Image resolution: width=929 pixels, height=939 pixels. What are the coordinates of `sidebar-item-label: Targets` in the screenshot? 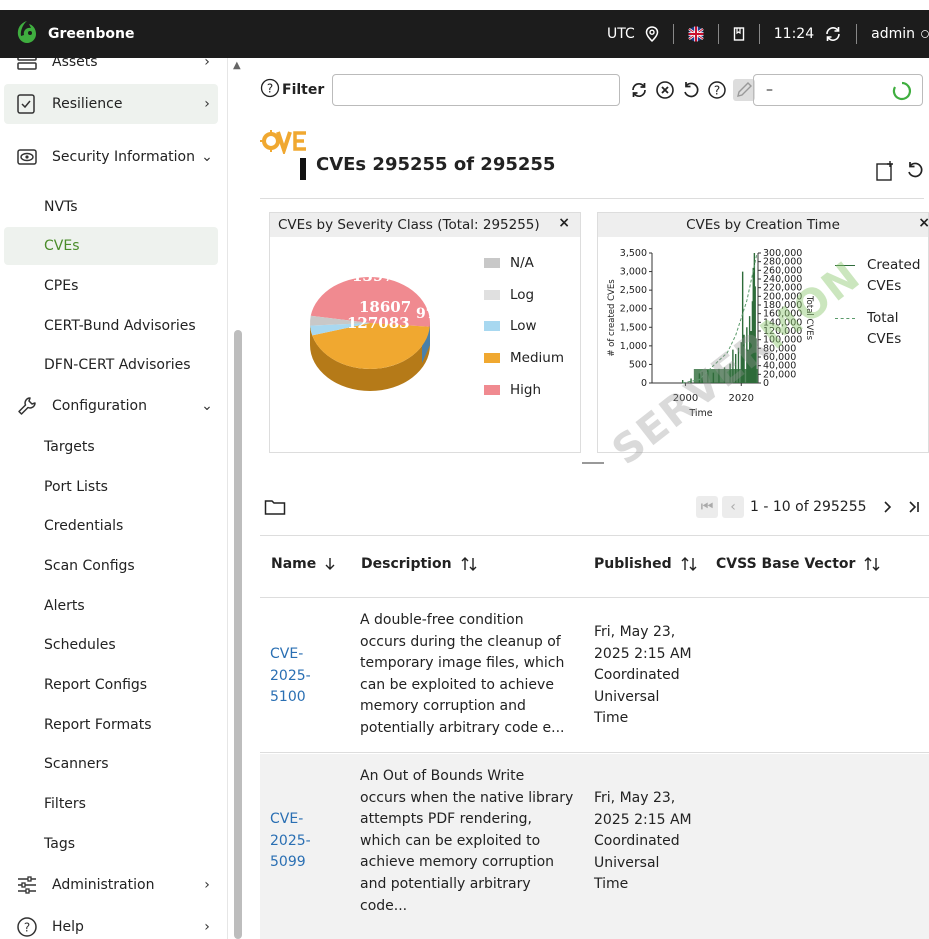 It's located at (69, 447).